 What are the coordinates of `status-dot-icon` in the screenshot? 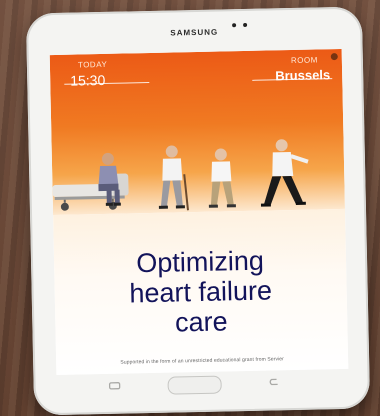 It's located at (334, 57).